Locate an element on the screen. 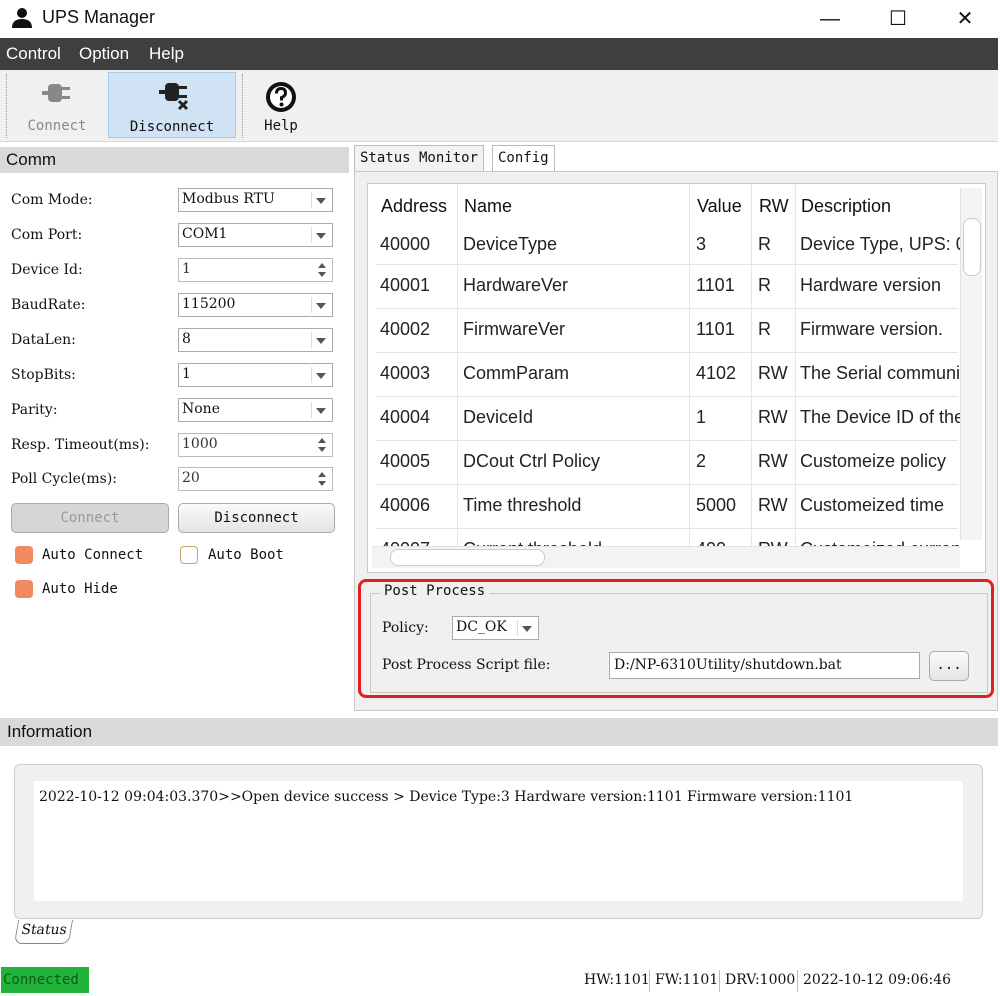 The width and height of the screenshot is (1000, 996). cell-value: 3 is located at coordinates (701, 244).